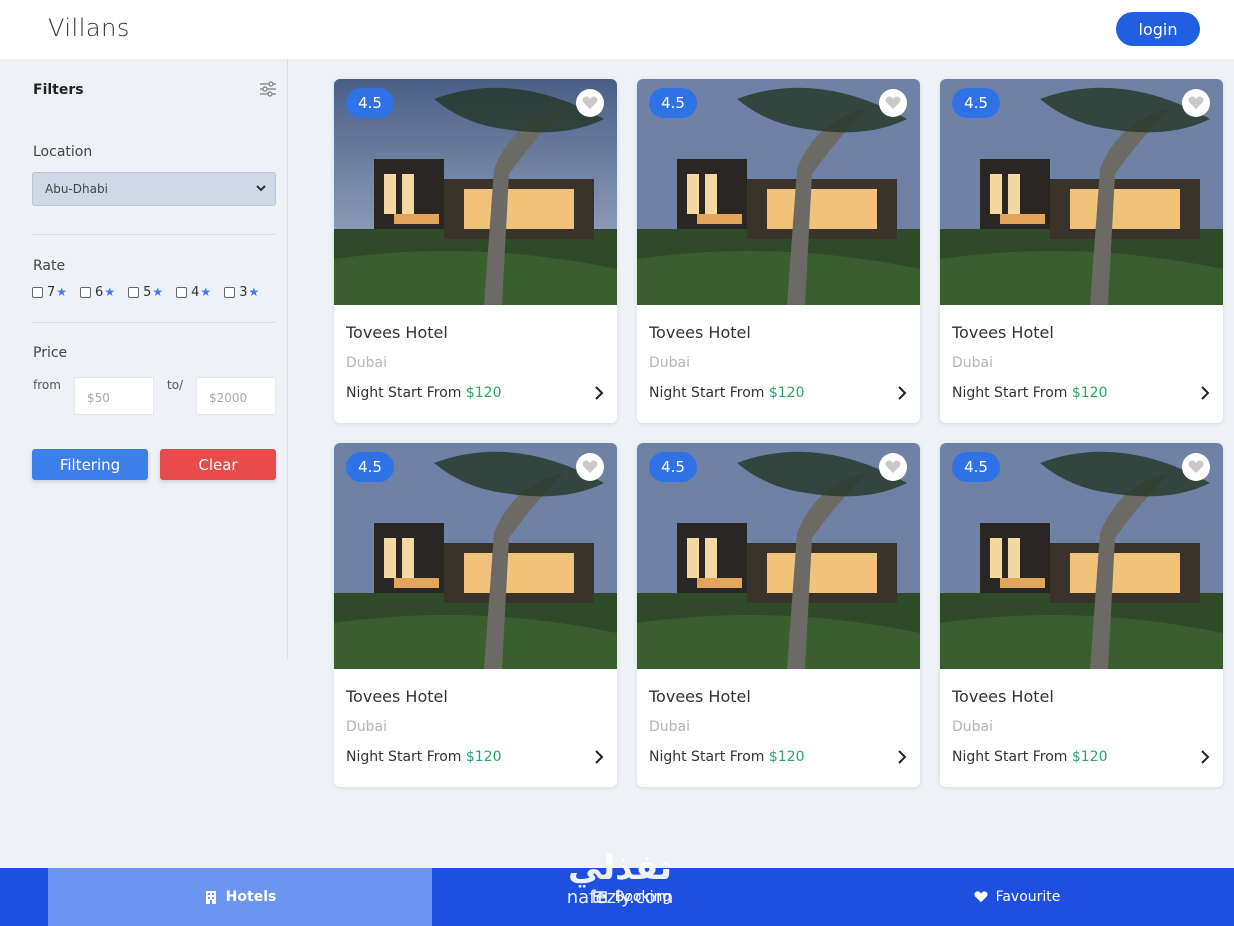 The height and width of the screenshot is (926, 1234). Describe the element at coordinates (47, 385) in the screenshot. I see `price-from-label: from` at that location.